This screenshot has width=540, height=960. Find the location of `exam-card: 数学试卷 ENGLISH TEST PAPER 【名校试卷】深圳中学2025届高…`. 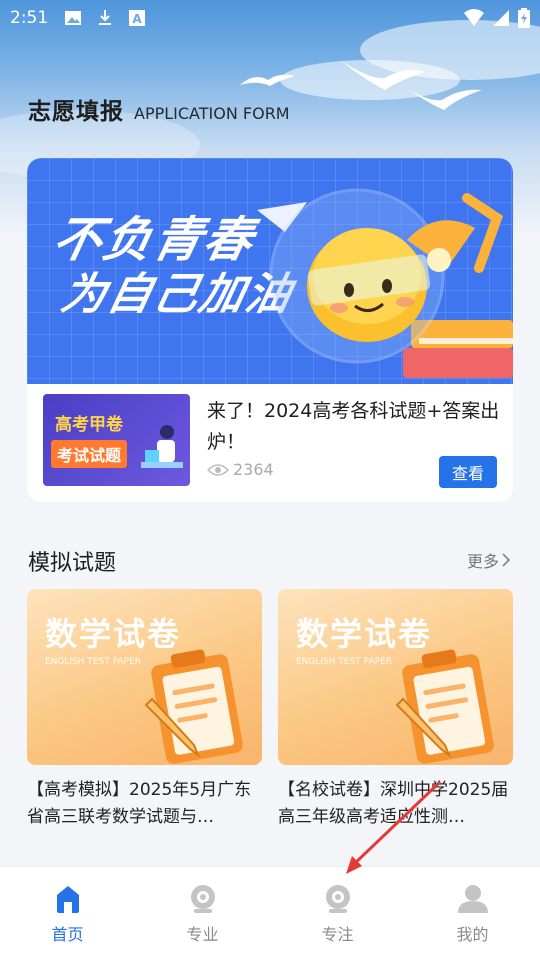

exam-card: 数学试卷 ENGLISH TEST PAPER 【名校试卷】深圳中学2025届高… is located at coordinates (395, 710).